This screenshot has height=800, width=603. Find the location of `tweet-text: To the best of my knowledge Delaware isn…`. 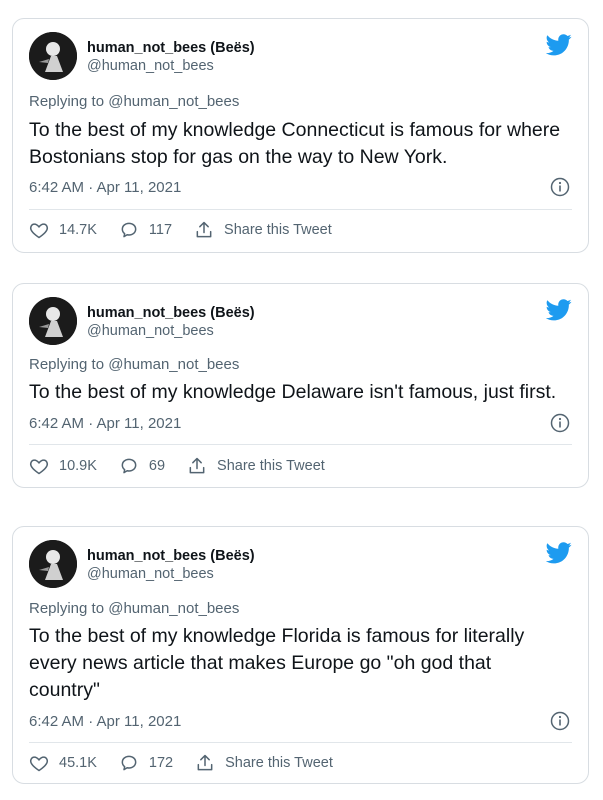

tweet-text: To the best of my knowledge Delaware isn… is located at coordinates (293, 392).